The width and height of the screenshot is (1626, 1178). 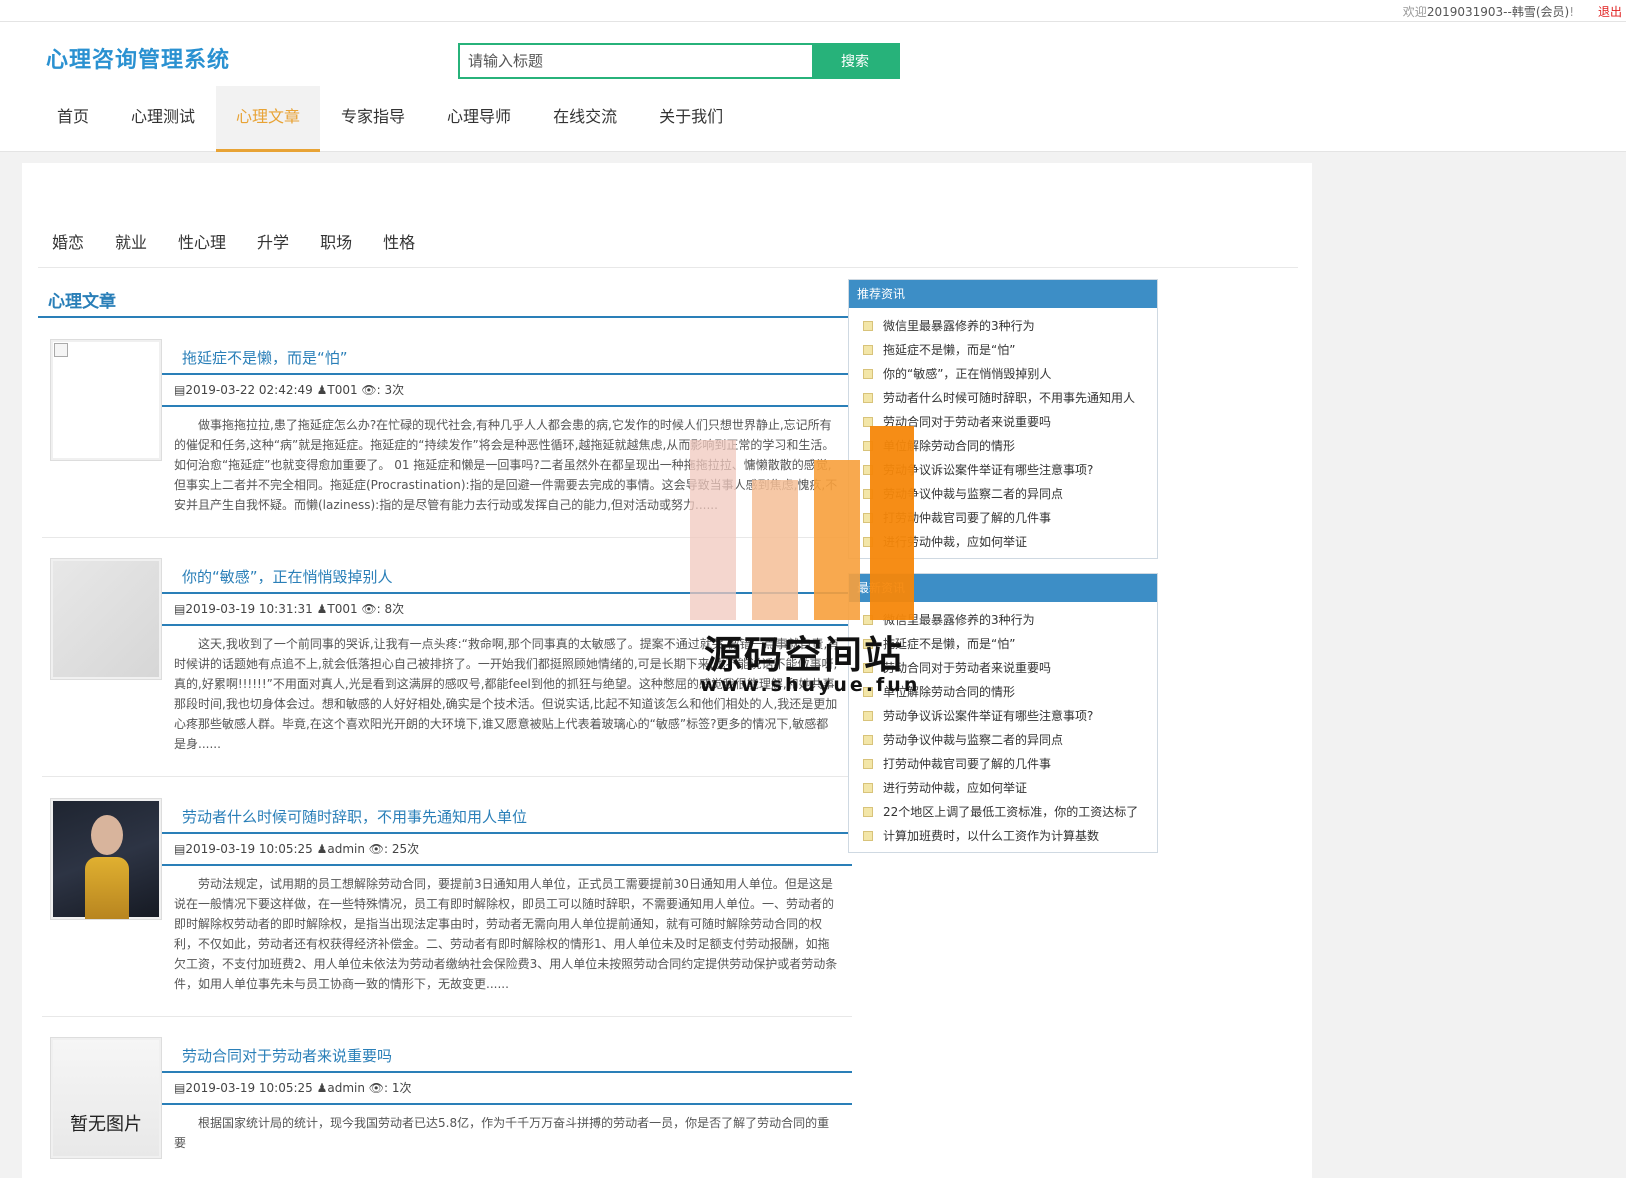 What do you see at coordinates (1010, 374) in the screenshot?
I see `news-link: 你的“敏感”，正在悄悄毁掉别人` at bounding box center [1010, 374].